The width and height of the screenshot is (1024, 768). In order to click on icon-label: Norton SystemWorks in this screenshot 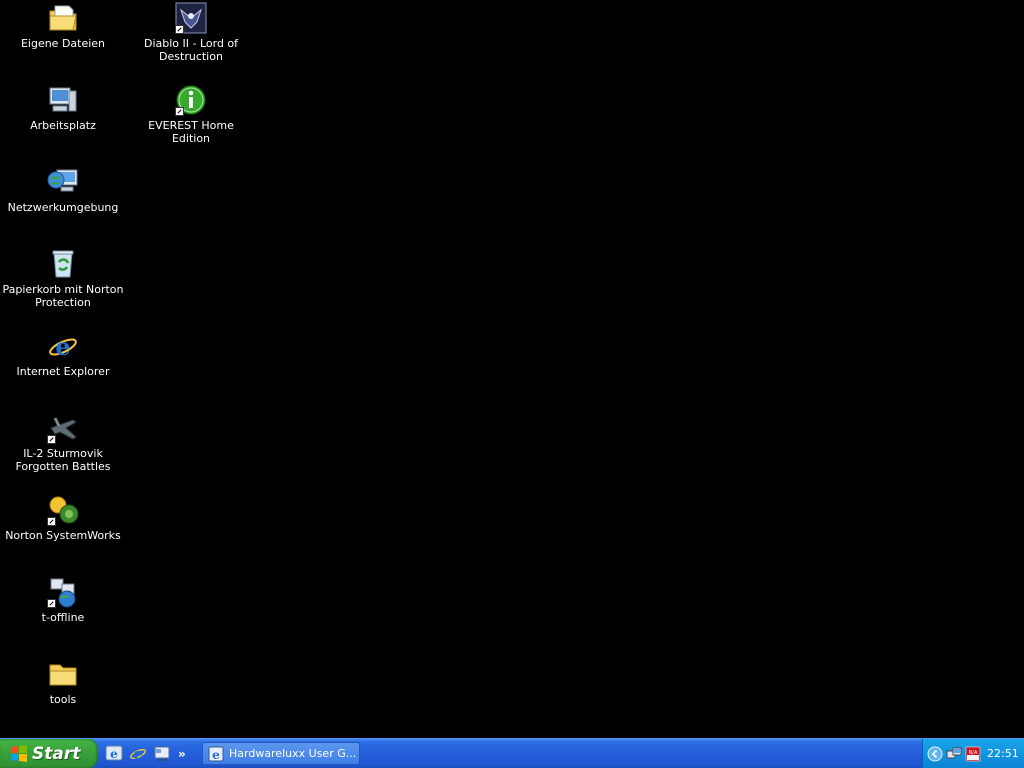, I will do `click(63, 535)`.